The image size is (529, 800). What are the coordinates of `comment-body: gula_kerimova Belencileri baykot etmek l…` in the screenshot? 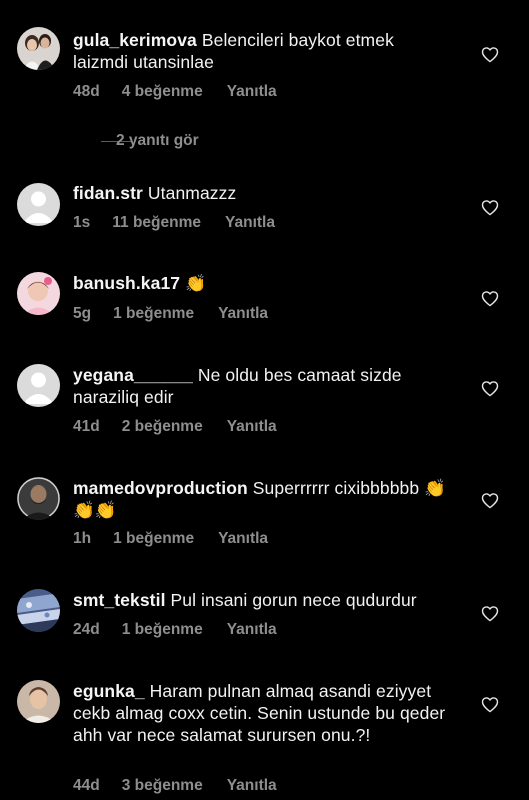 It's located at (263, 51).